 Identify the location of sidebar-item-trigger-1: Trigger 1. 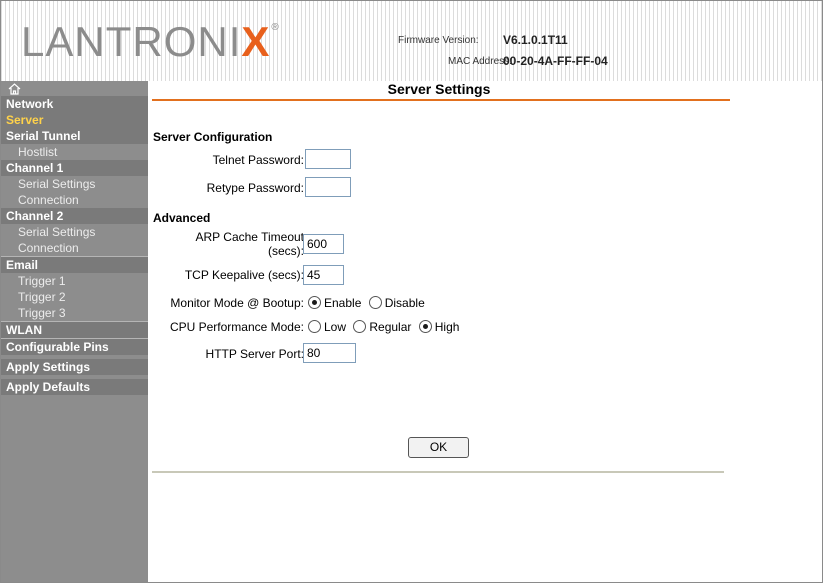
(74, 281).